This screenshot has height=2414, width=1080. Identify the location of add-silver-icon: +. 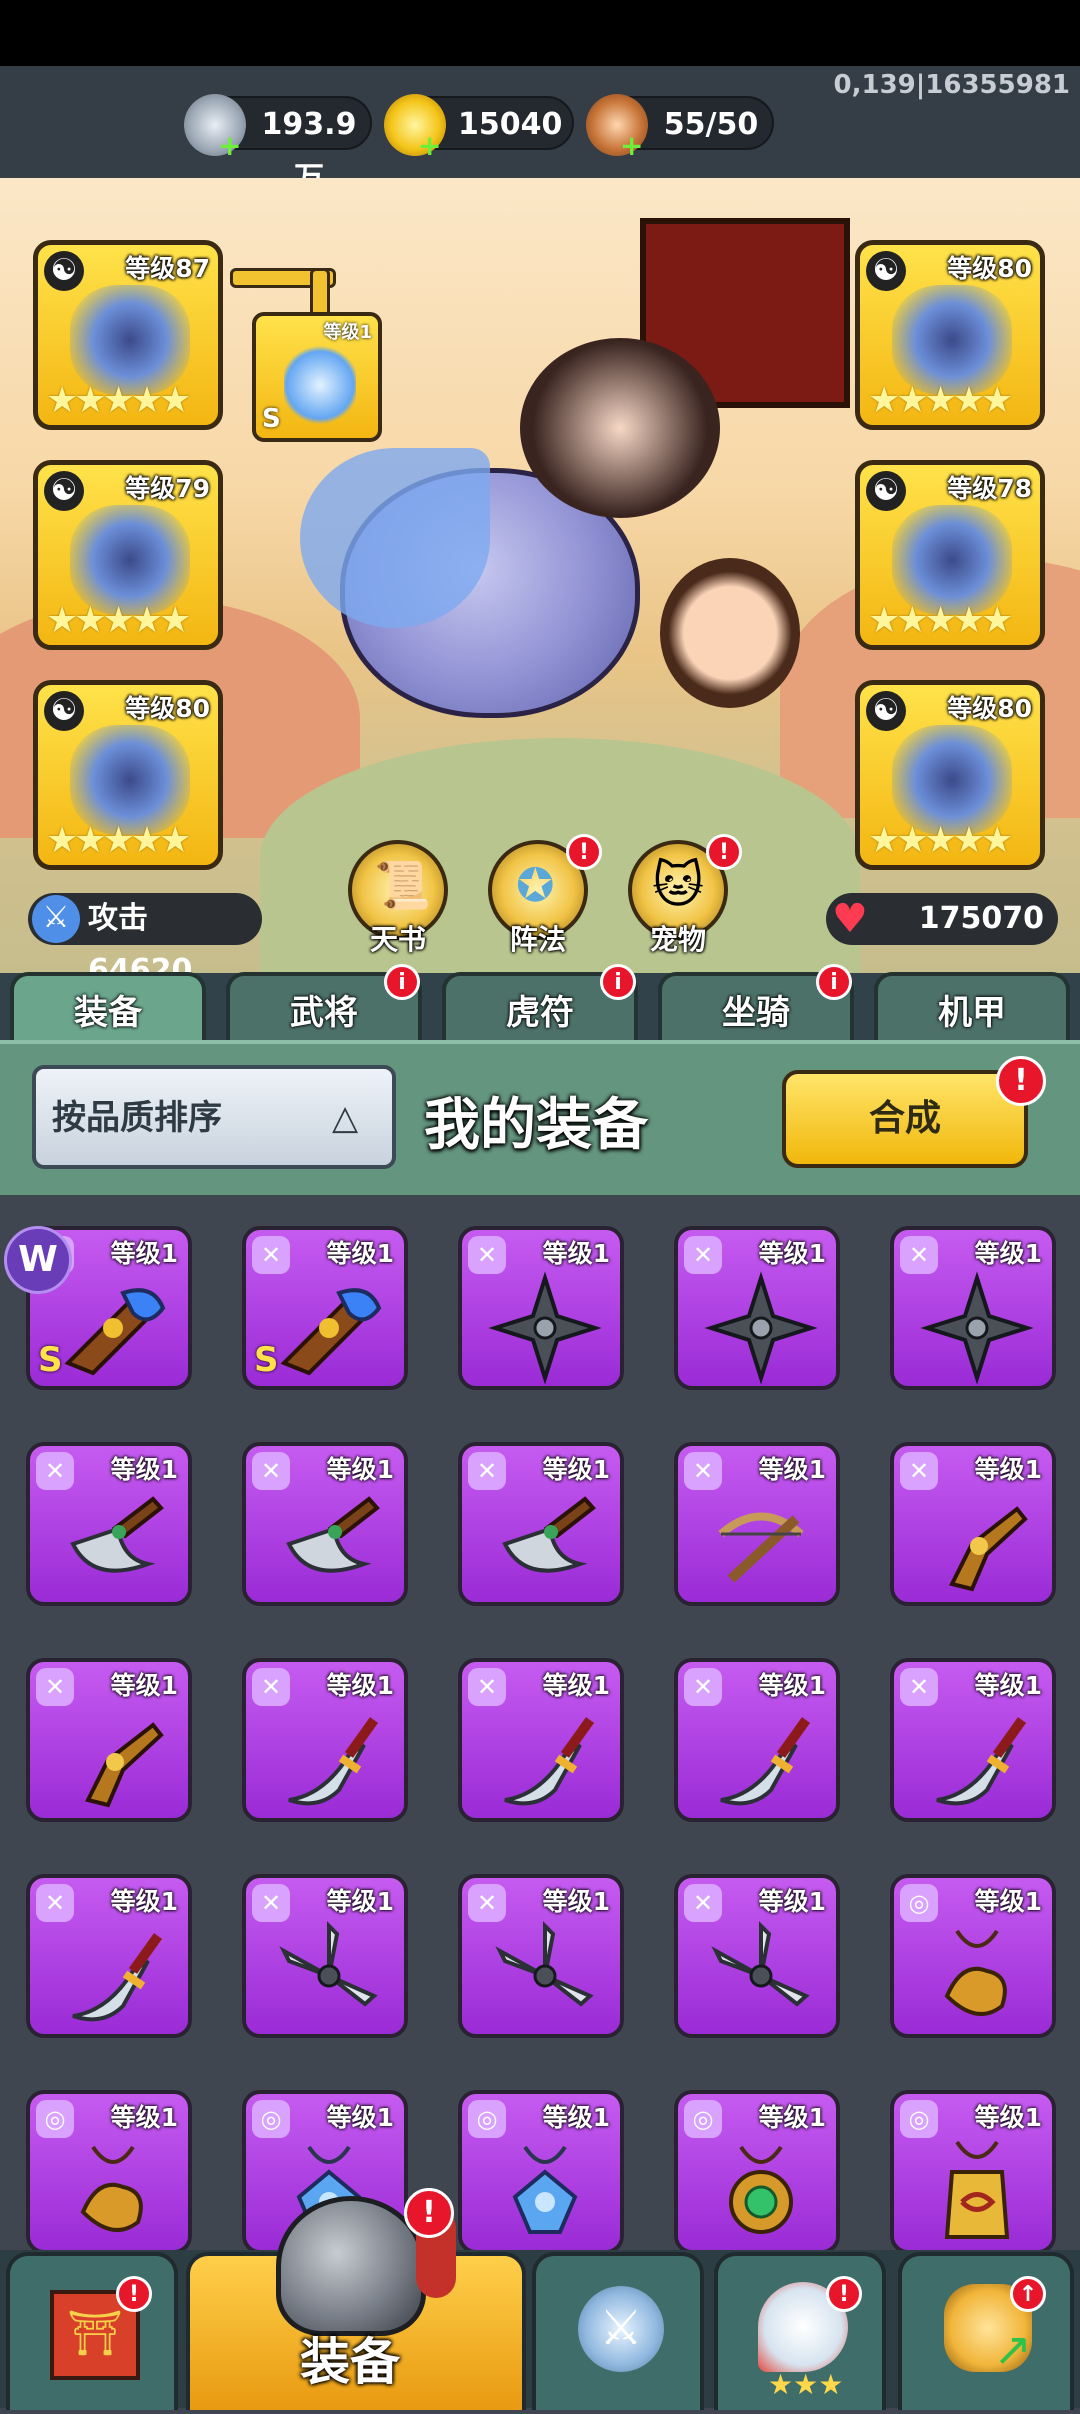
(229, 146).